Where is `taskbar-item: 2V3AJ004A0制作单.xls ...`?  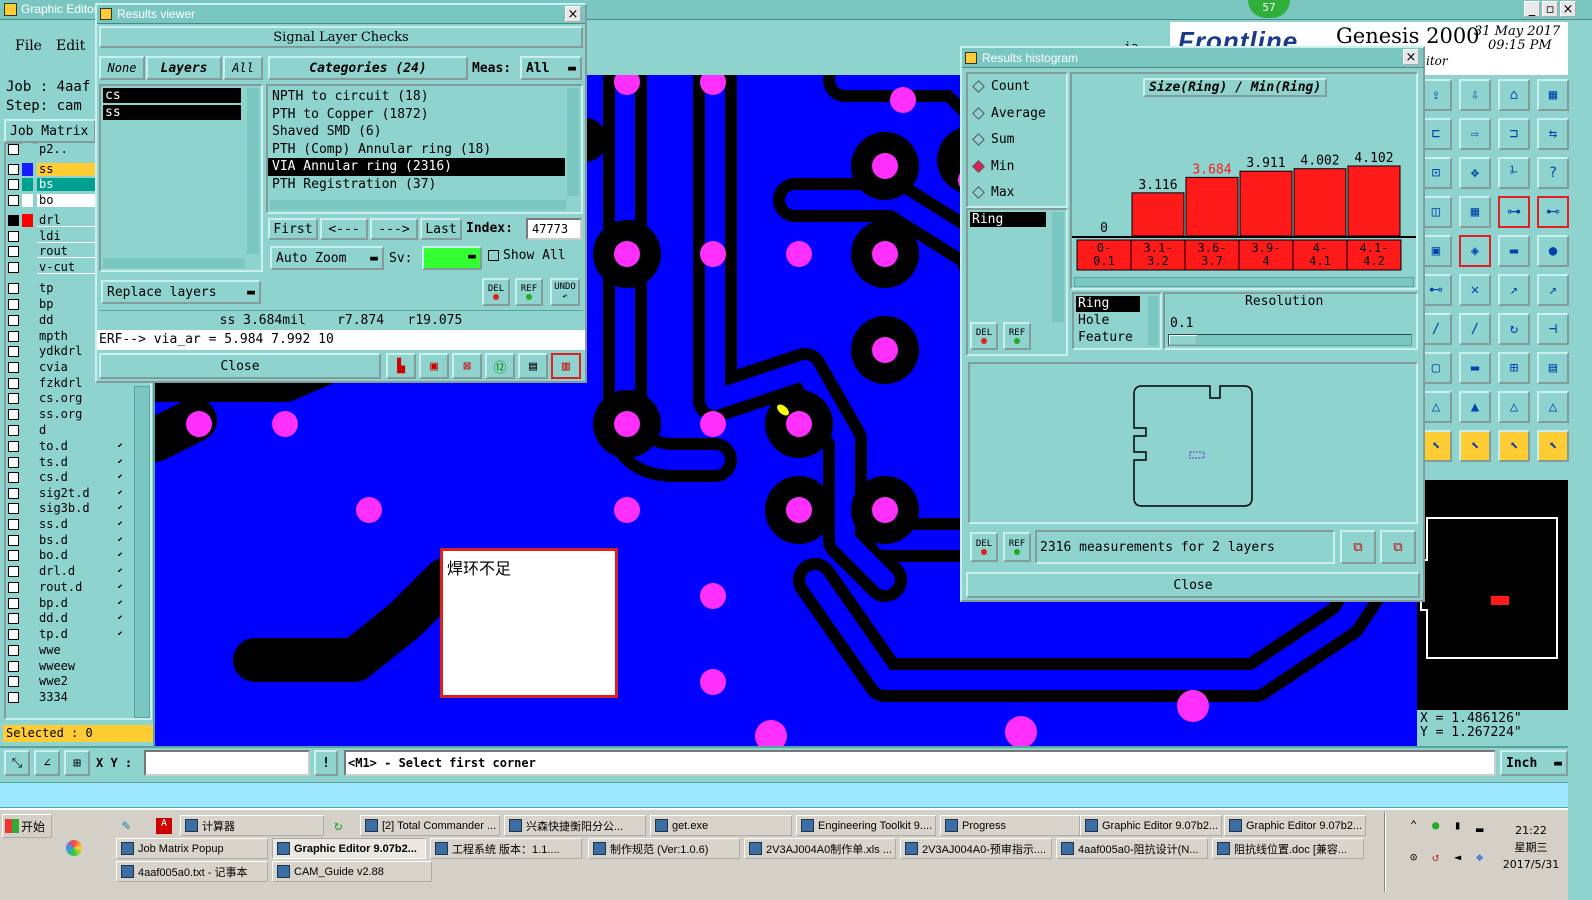
taskbar-item: 2V3AJ004A0制作单.xls ... is located at coordinates (820, 848).